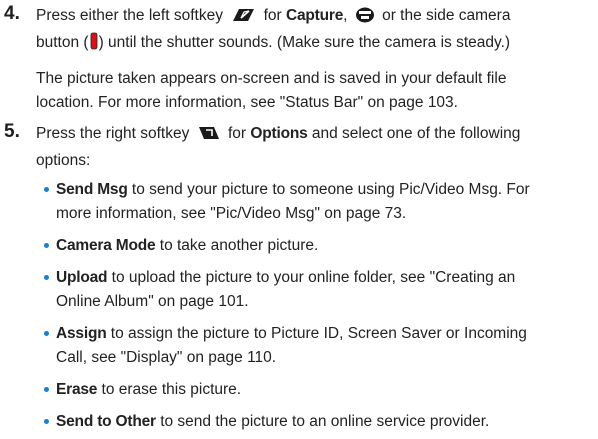 The image size is (598, 439). Describe the element at coordinates (152, 301) in the screenshot. I see `option-line-2: Online Album" on page 101.` at that location.